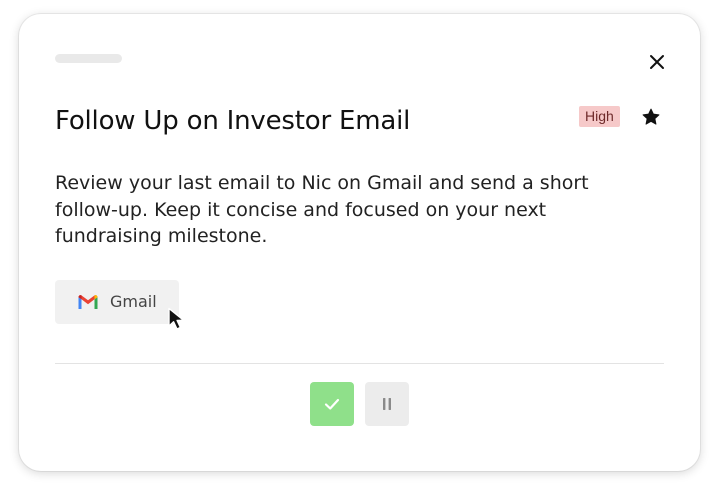 This screenshot has width=720, height=496. I want to click on pause-icon, so click(387, 404).